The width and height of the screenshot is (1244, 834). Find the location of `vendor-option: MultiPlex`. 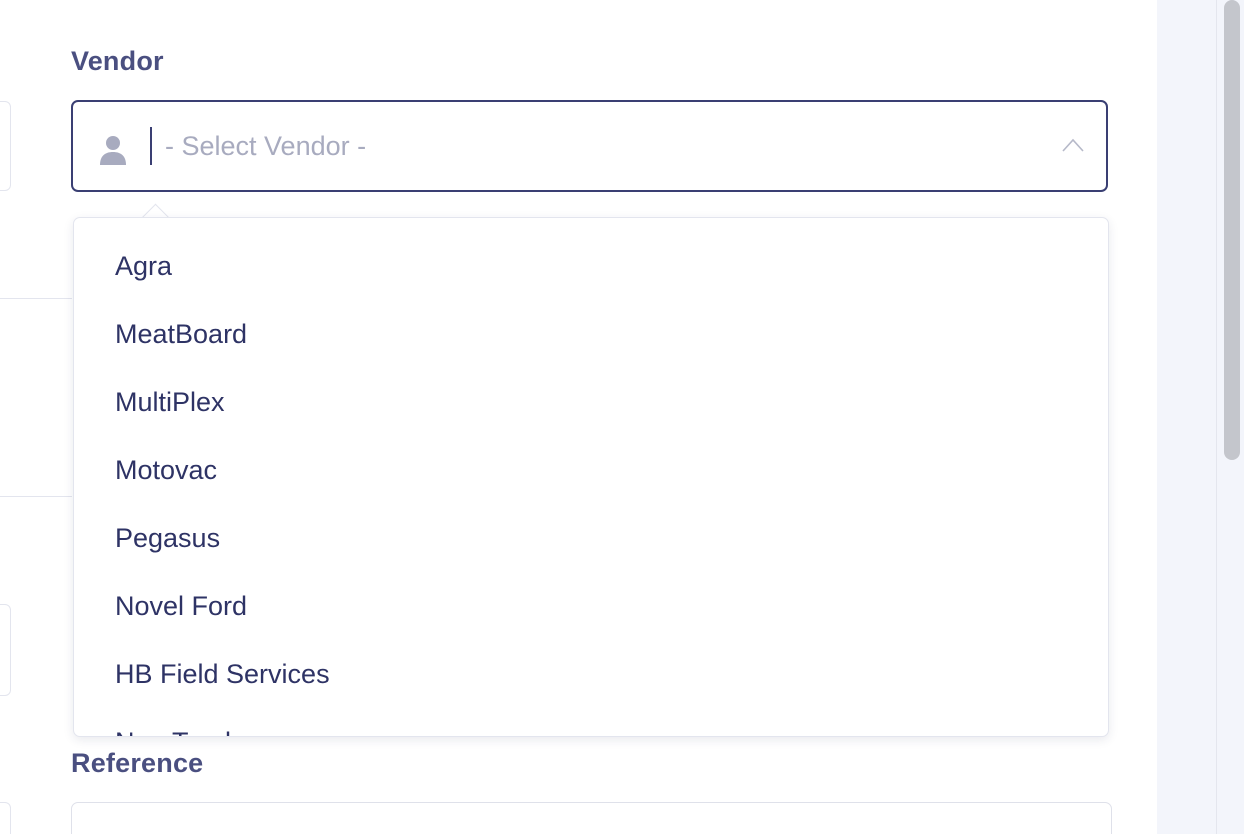

vendor-option: MultiPlex is located at coordinates (591, 402).